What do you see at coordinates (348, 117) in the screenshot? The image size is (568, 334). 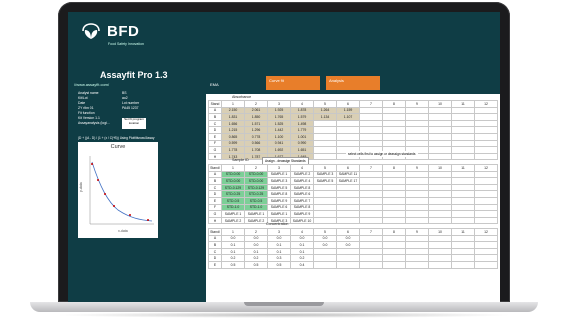 I see `table-cell: 1.107` at bounding box center [348, 117].